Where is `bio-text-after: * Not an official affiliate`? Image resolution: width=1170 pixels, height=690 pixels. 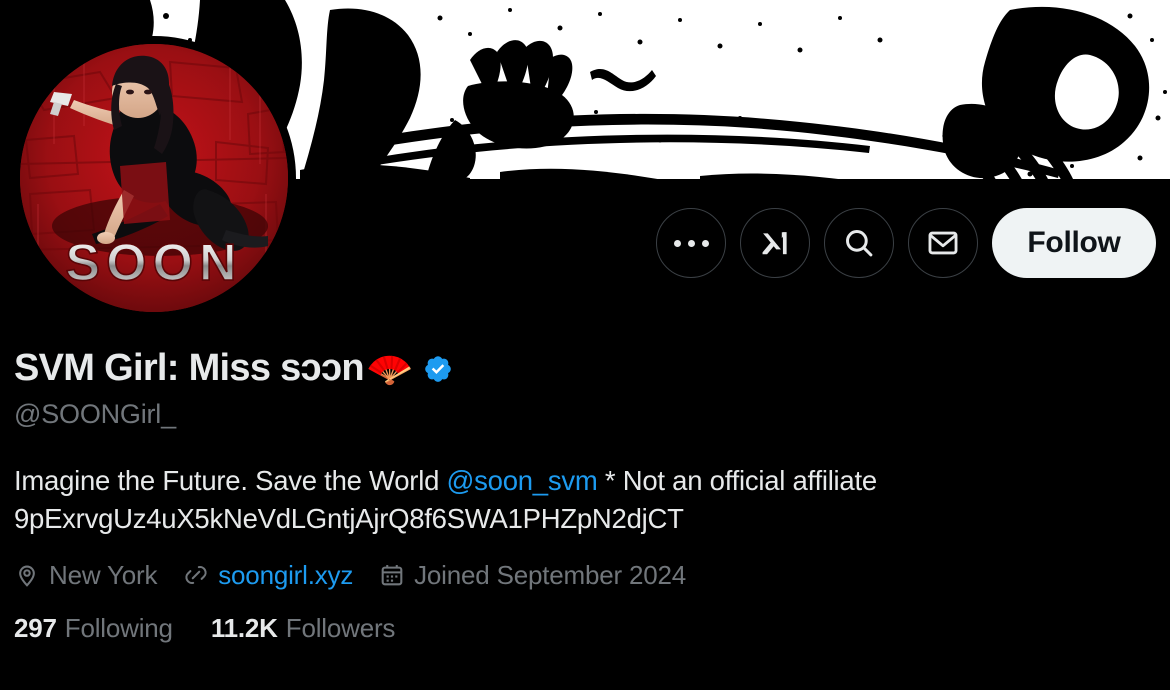 bio-text-after: * Not an official affiliate is located at coordinates (737, 480).